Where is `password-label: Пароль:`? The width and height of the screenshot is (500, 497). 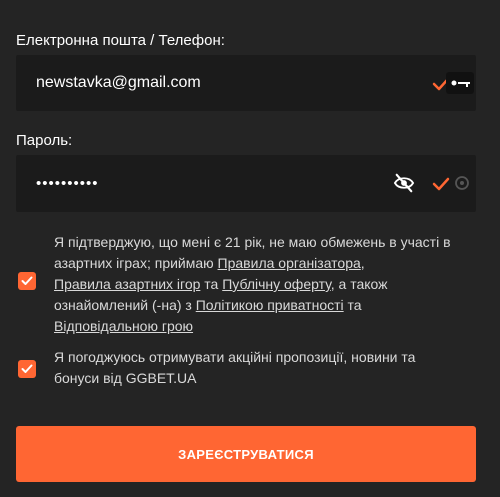
password-label: Пароль: is located at coordinates (44, 140).